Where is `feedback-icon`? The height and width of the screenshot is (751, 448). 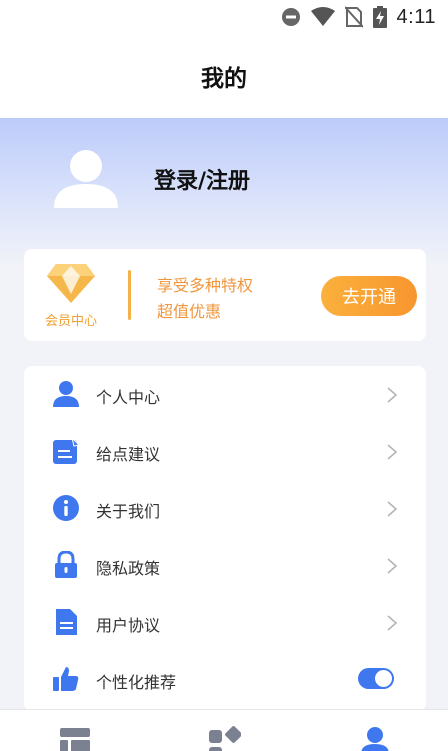 feedback-icon is located at coordinates (66, 450).